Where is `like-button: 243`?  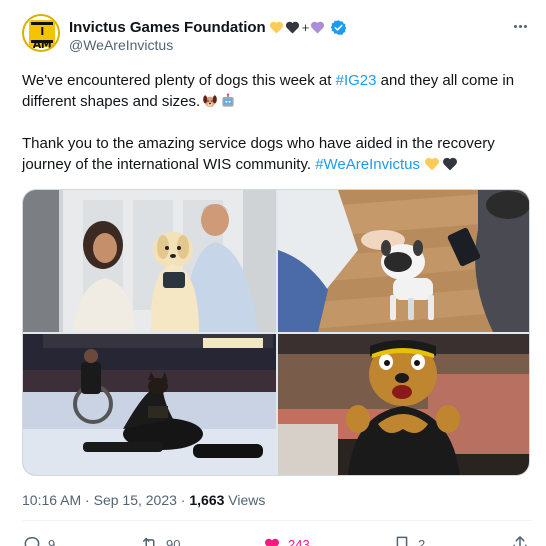 like-button: 243 is located at coordinates (286, 540).